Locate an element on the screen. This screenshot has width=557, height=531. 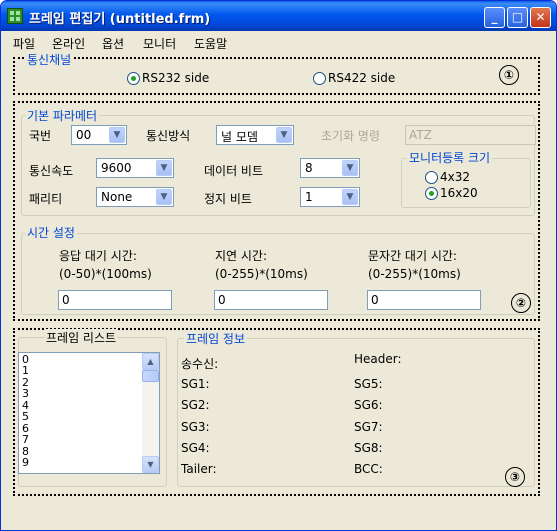
scroll-down-icon: ▼ is located at coordinates (150, 464).